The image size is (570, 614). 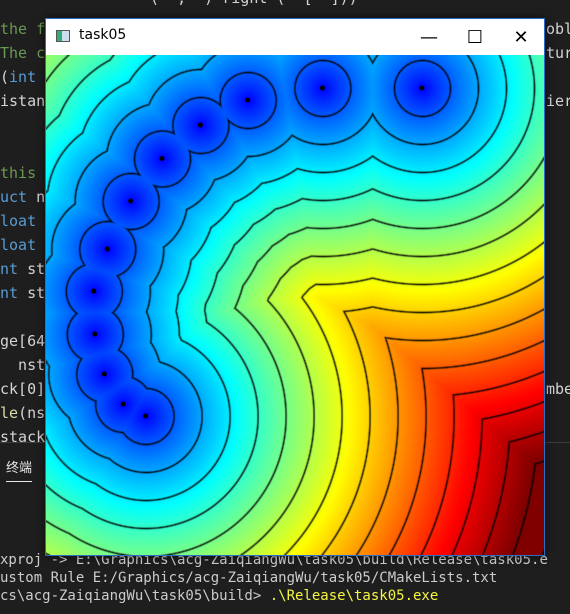 What do you see at coordinates (254, 4) in the screenshot?
I see `code-fragment: ( , ) right ( [ ]))` at bounding box center [254, 4].